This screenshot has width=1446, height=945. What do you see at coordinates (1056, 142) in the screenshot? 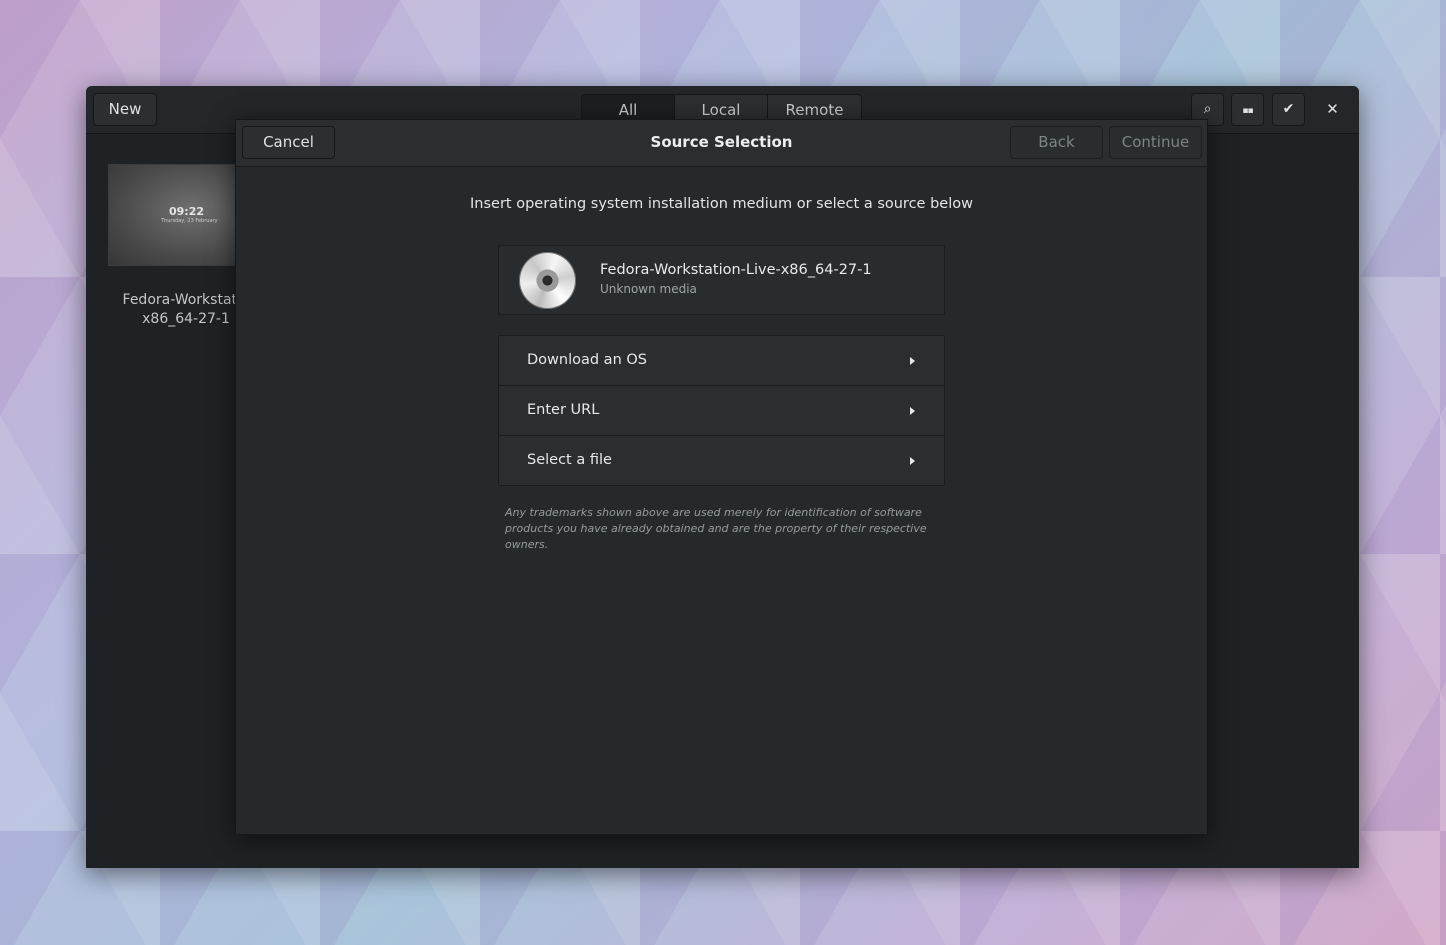
I see `back-button: Back` at bounding box center [1056, 142].